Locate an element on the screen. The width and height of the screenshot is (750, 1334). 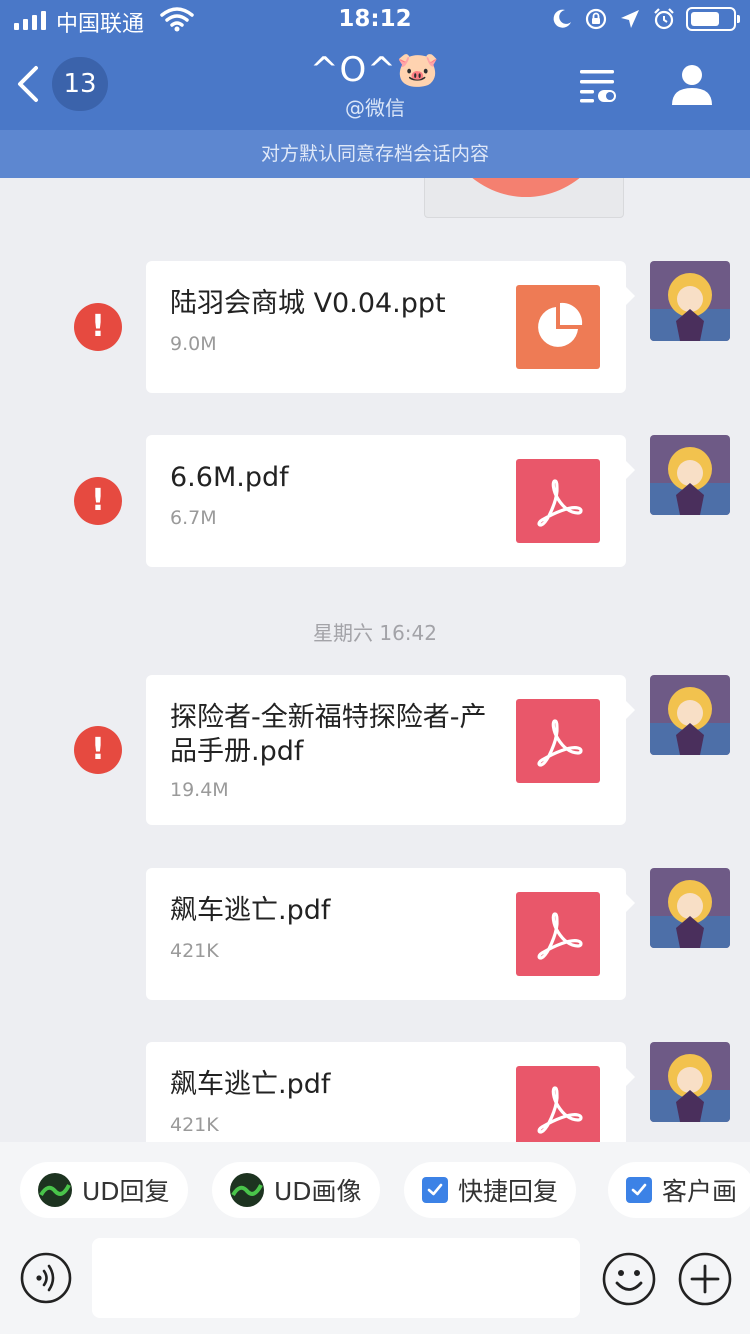
quick-reply-label: 快捷回复 is located at coordinates (508, 1191).